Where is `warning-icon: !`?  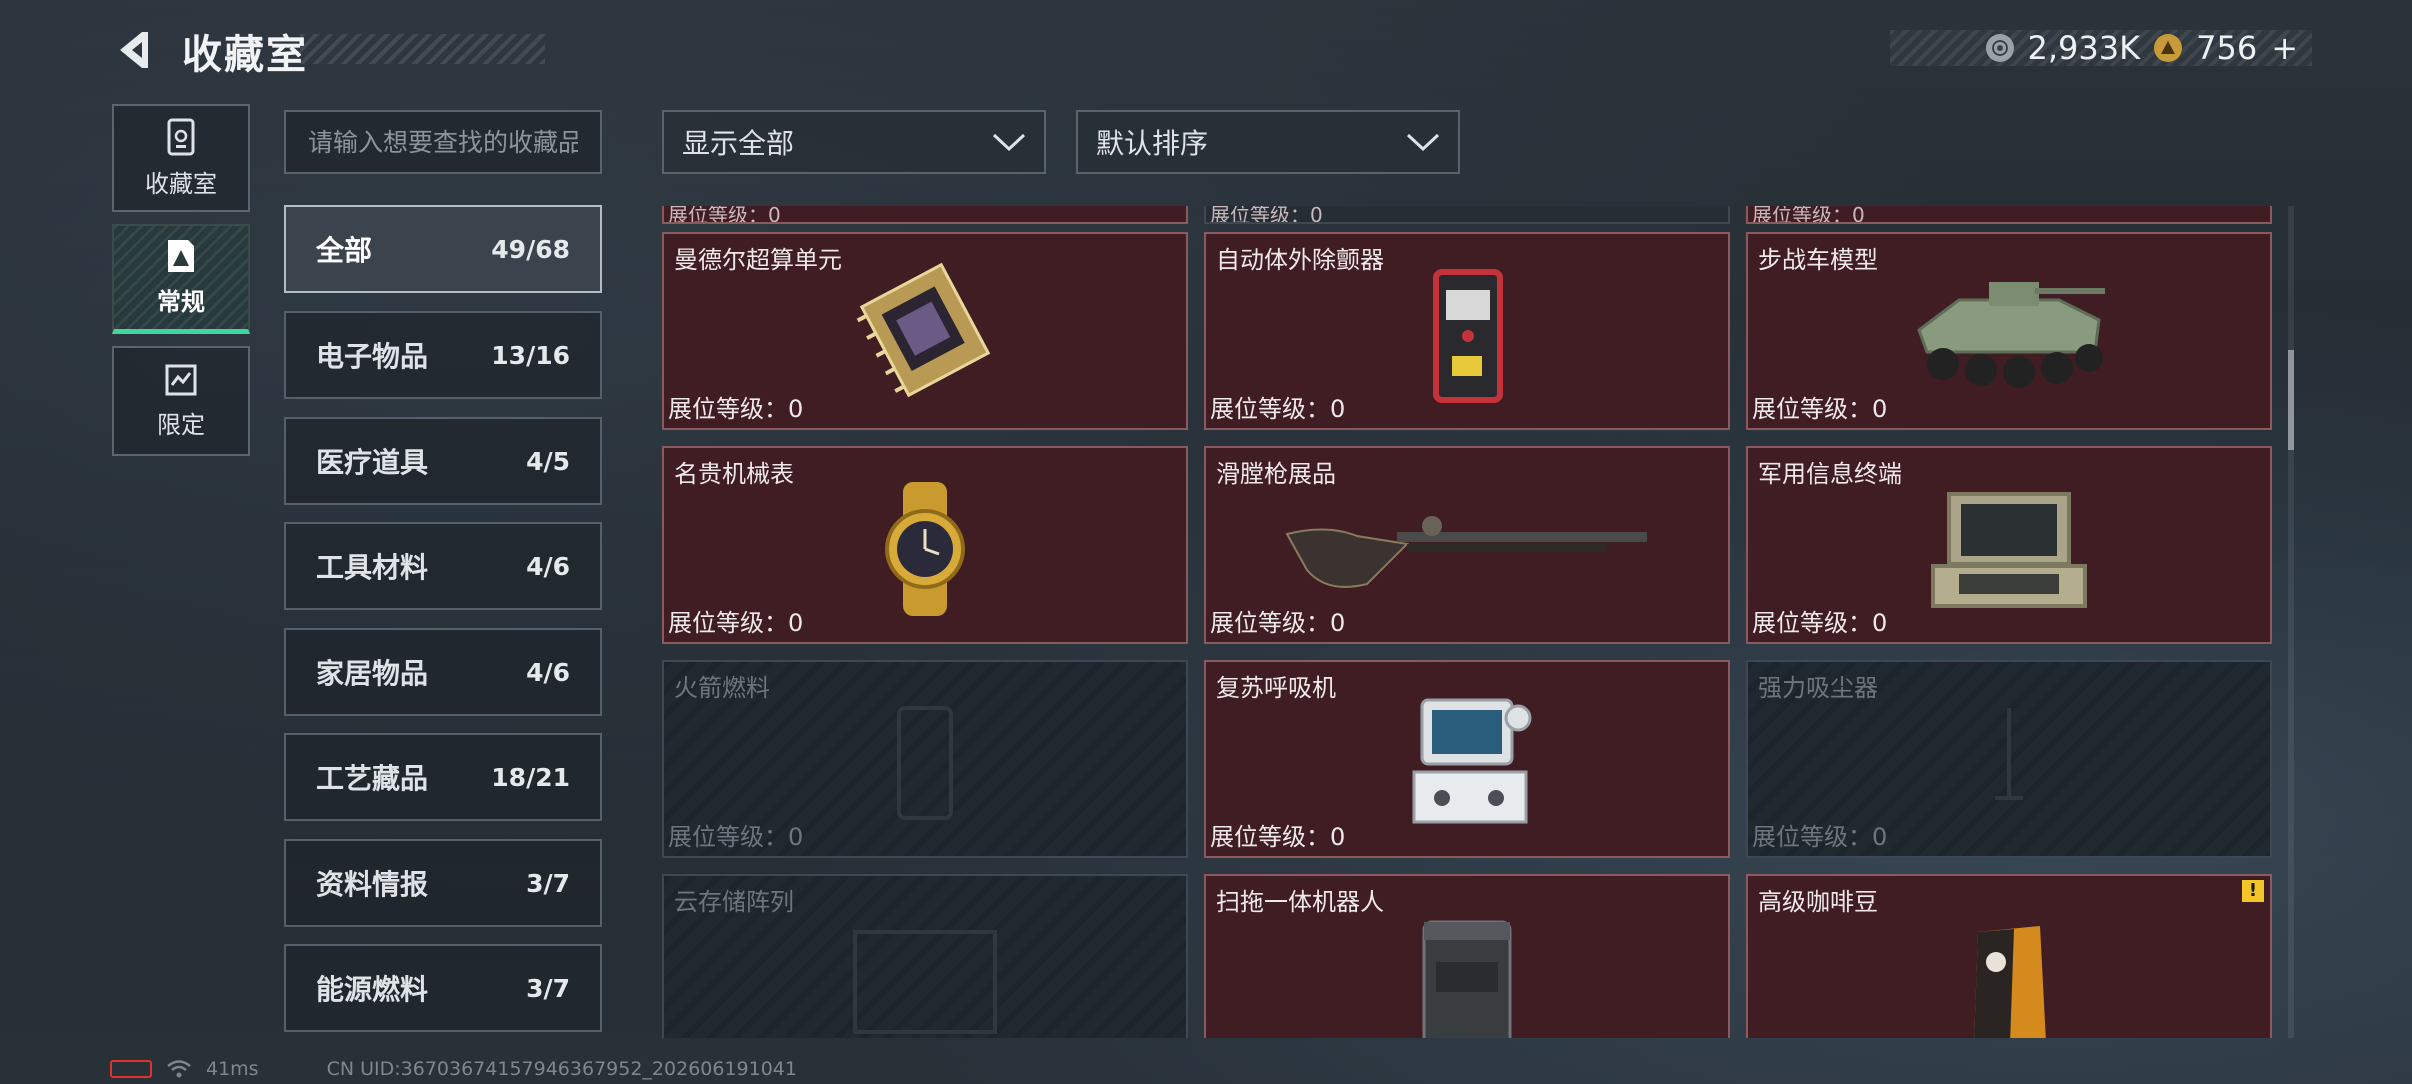 warning-icon: ! is located at coordinates (2253, 891).